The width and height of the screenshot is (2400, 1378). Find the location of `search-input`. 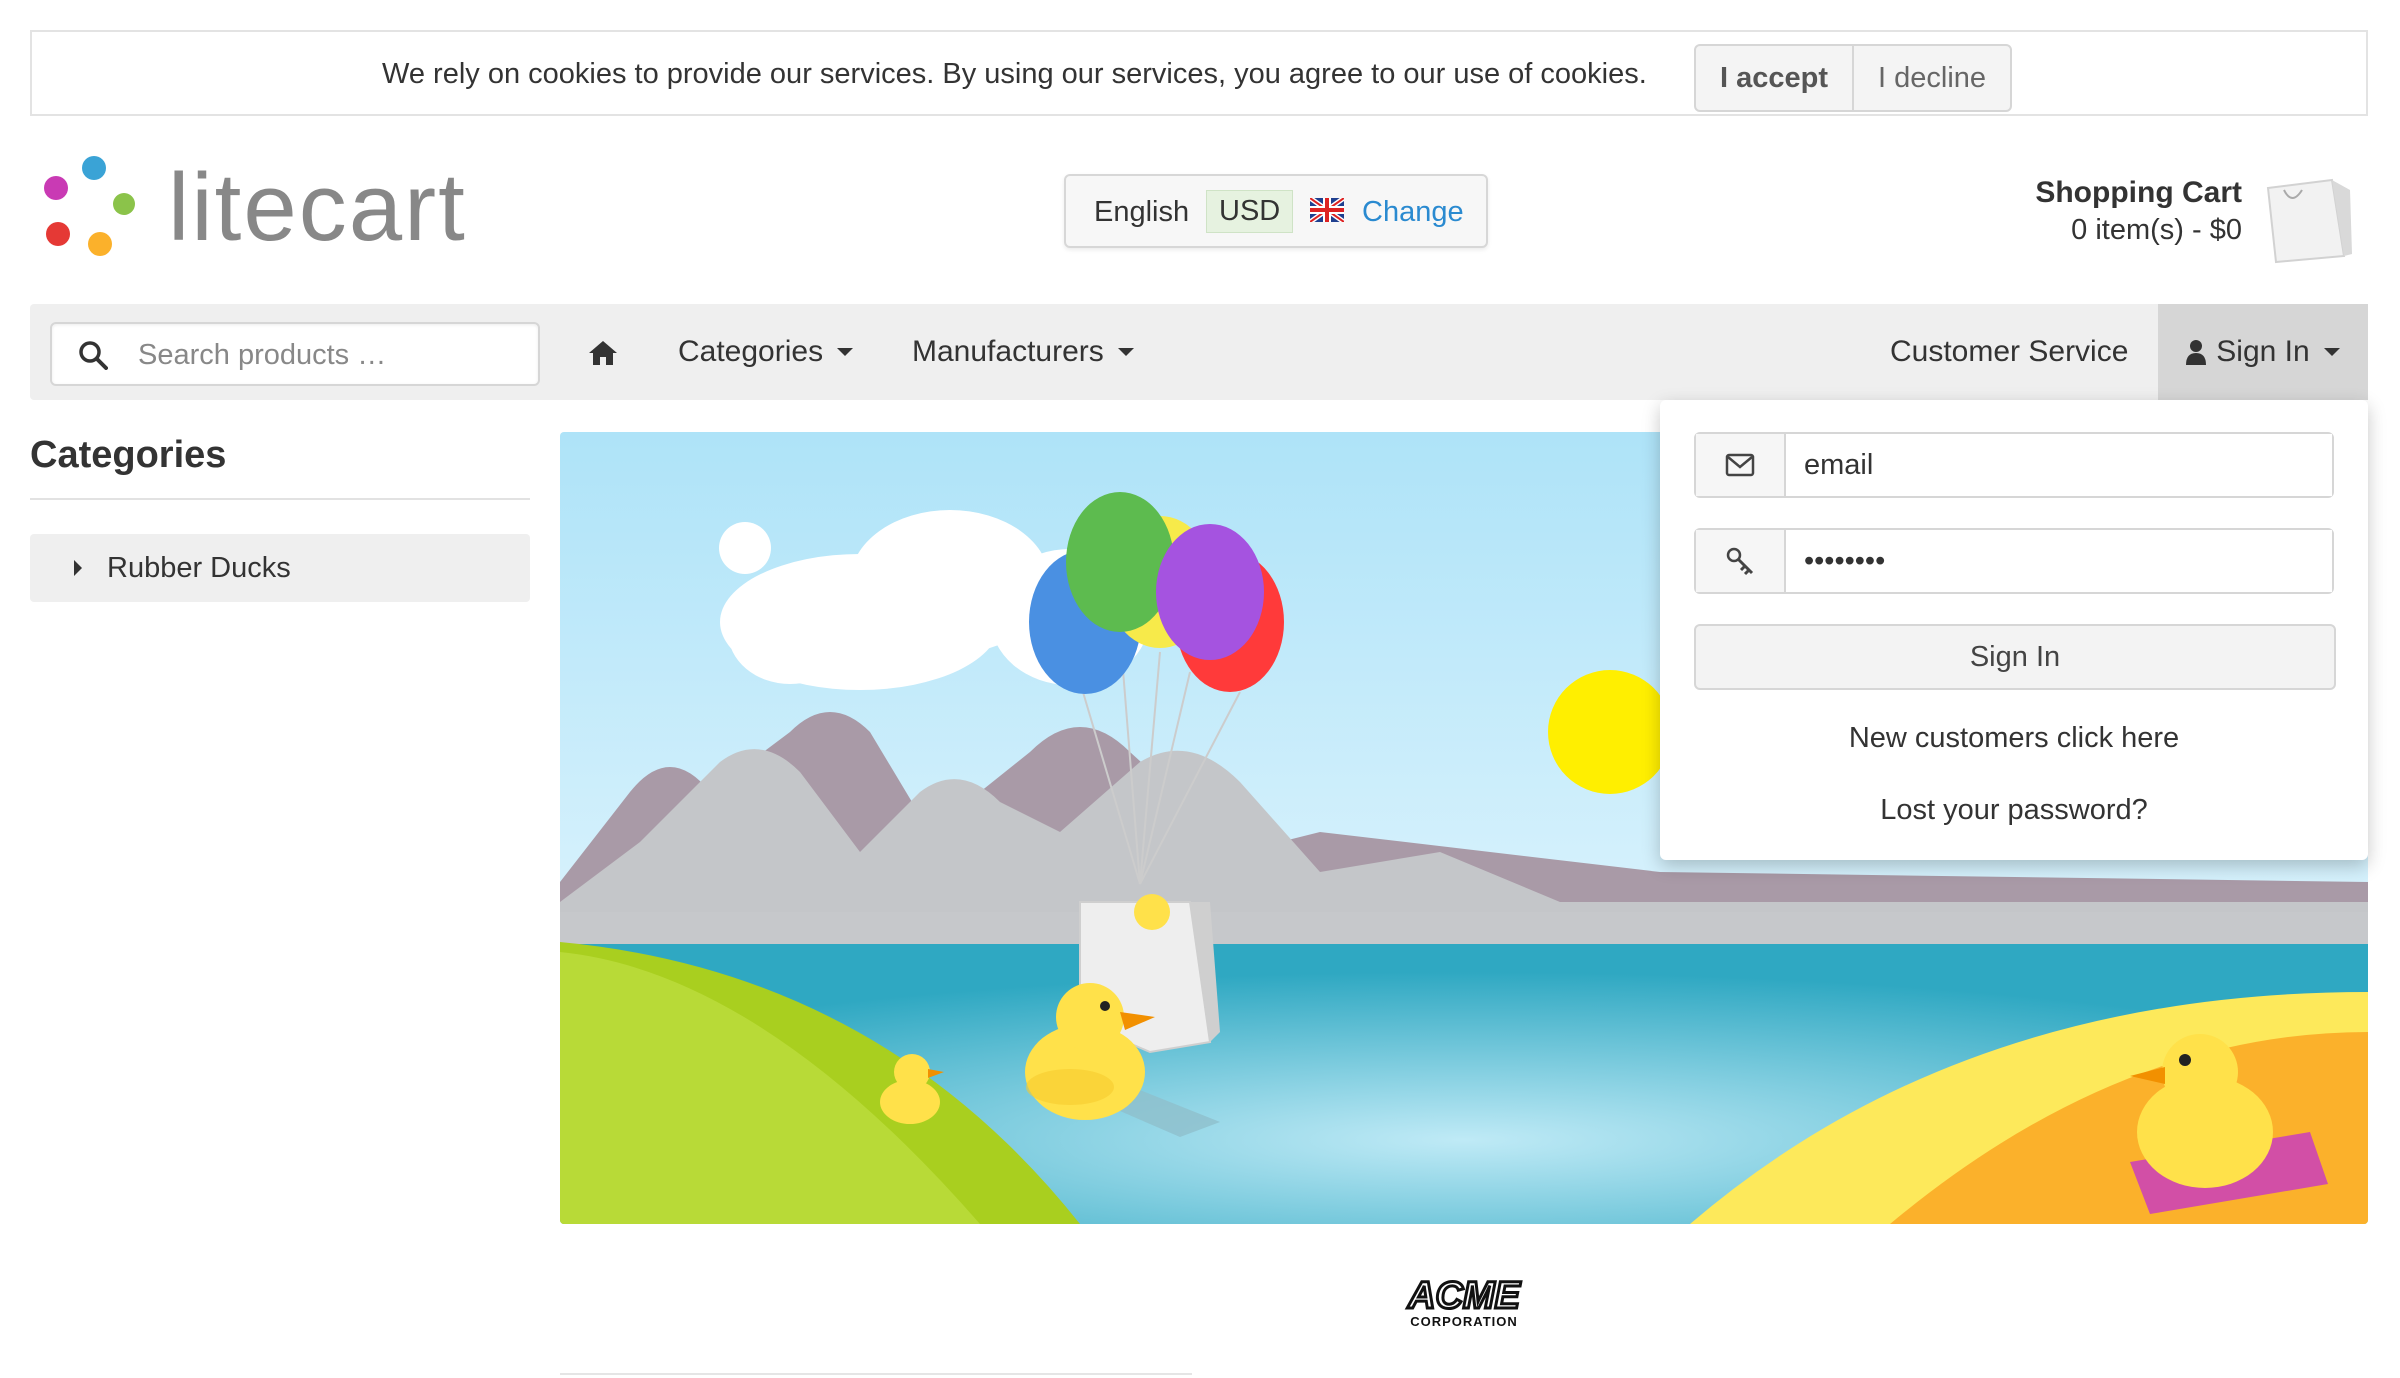

search-input is located at coordinates (333, 355).